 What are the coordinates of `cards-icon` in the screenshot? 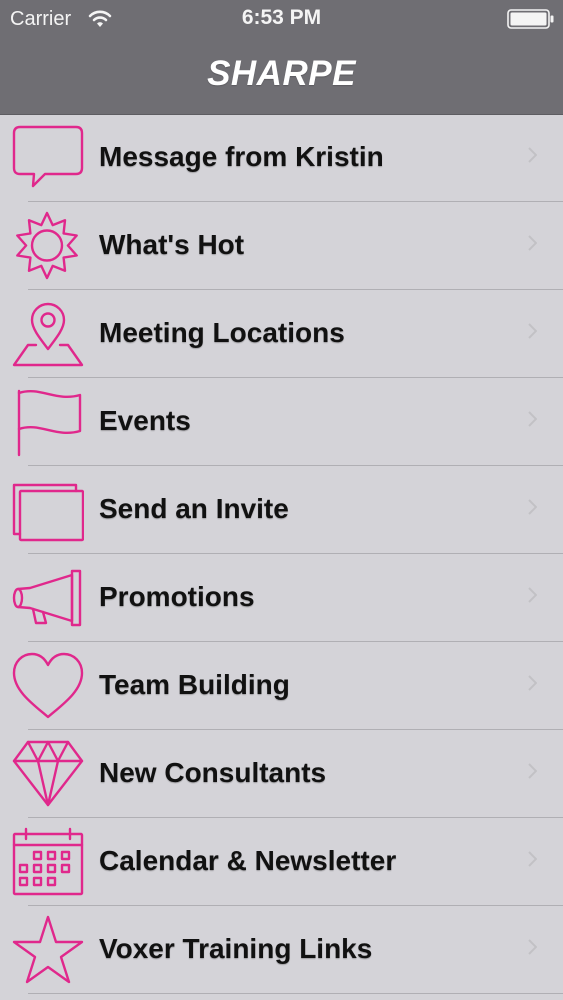 It's located at (48, 510).